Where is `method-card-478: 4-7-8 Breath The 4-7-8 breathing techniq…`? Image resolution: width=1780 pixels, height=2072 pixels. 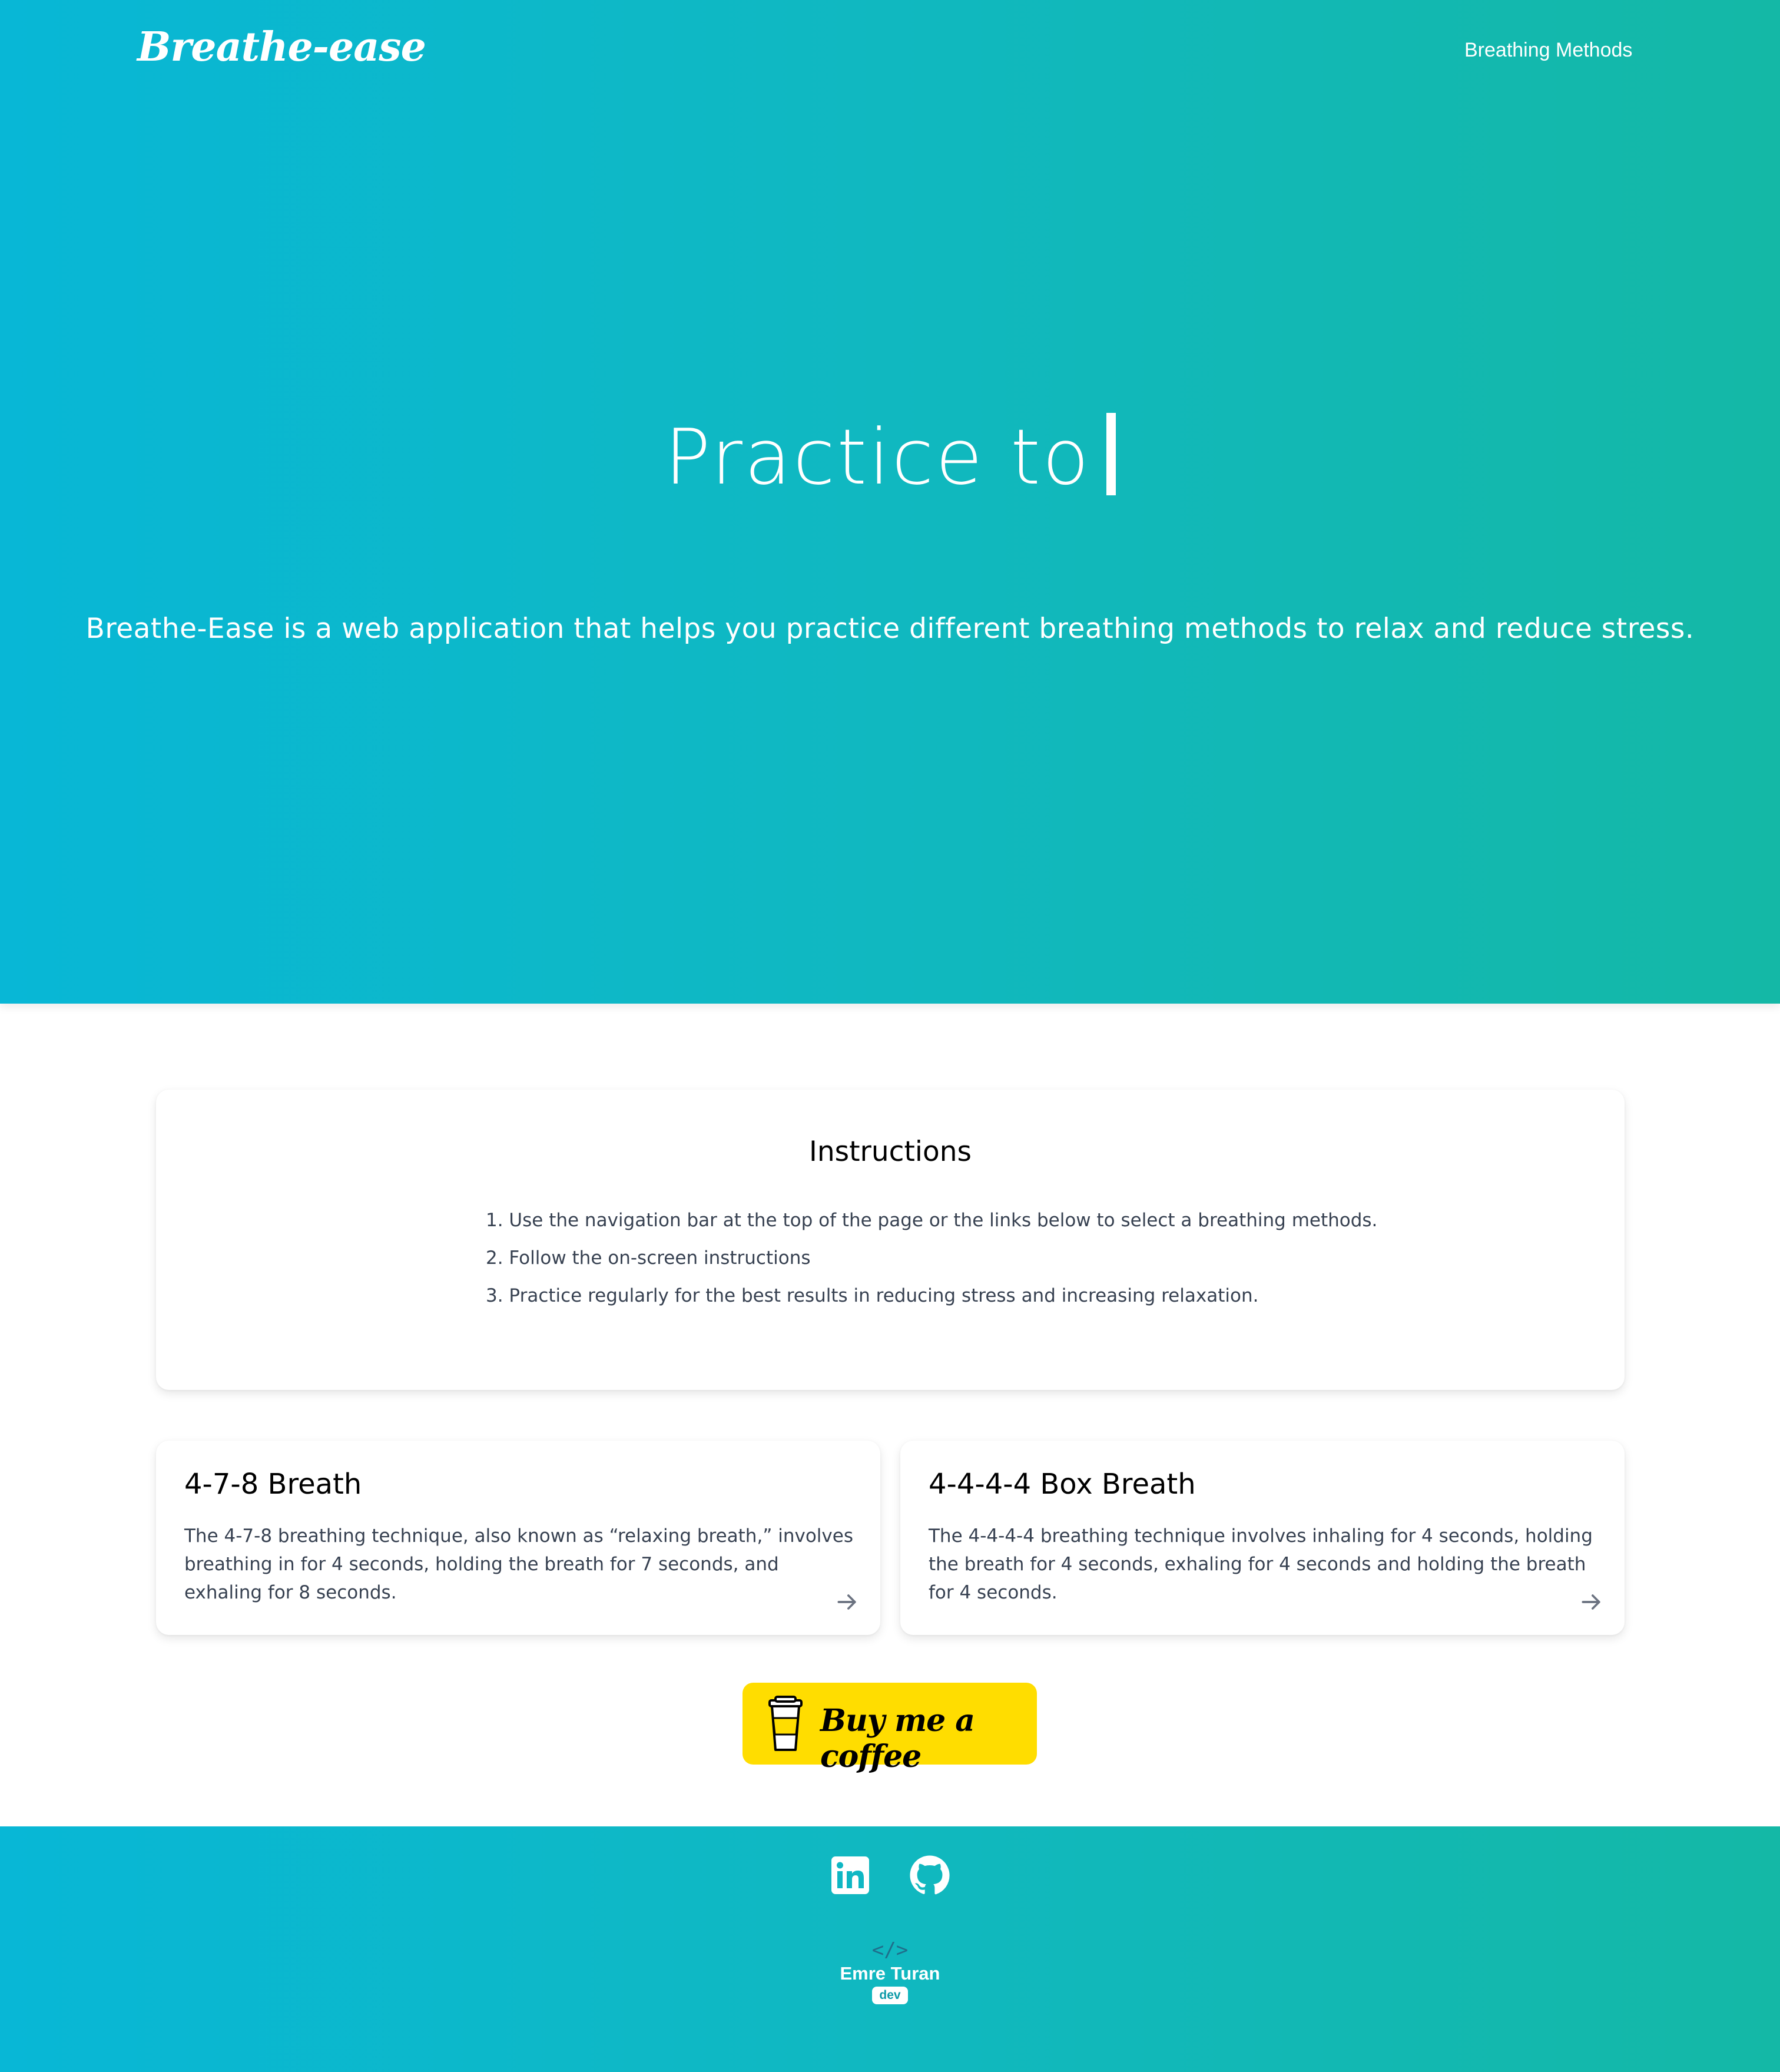
method-card-478: 4-7-8 Breath The 4-7-8 breathing techniq… is located at coordinates (518, 1538).